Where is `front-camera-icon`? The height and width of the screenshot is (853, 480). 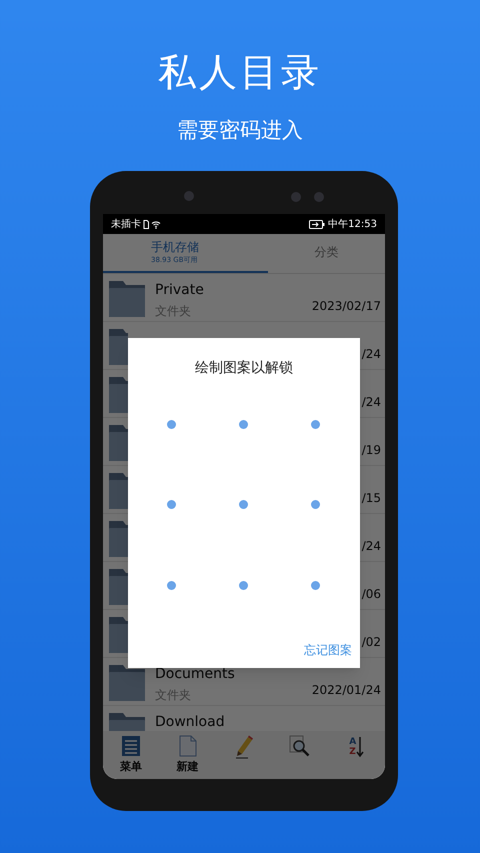
front-camera-icon is located at coordinates (189, 196).